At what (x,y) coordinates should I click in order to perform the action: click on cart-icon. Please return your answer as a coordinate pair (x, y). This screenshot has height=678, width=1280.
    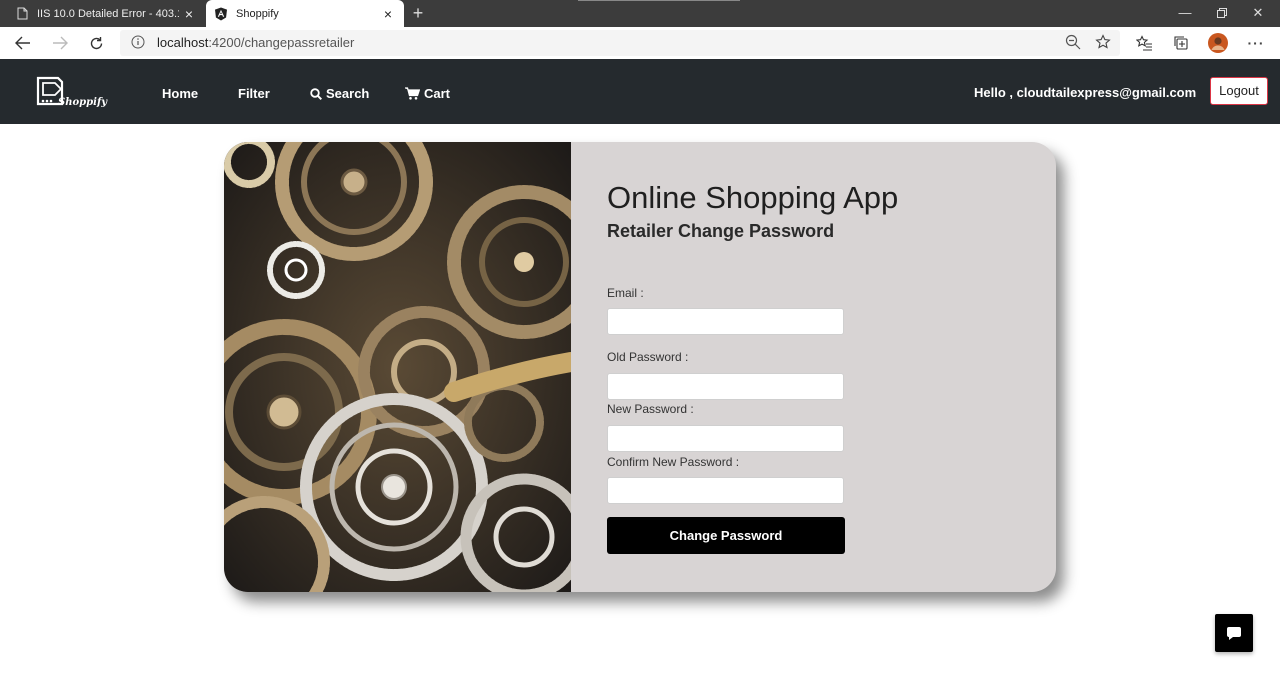
    Looking at the image, I should click on (412, 93).